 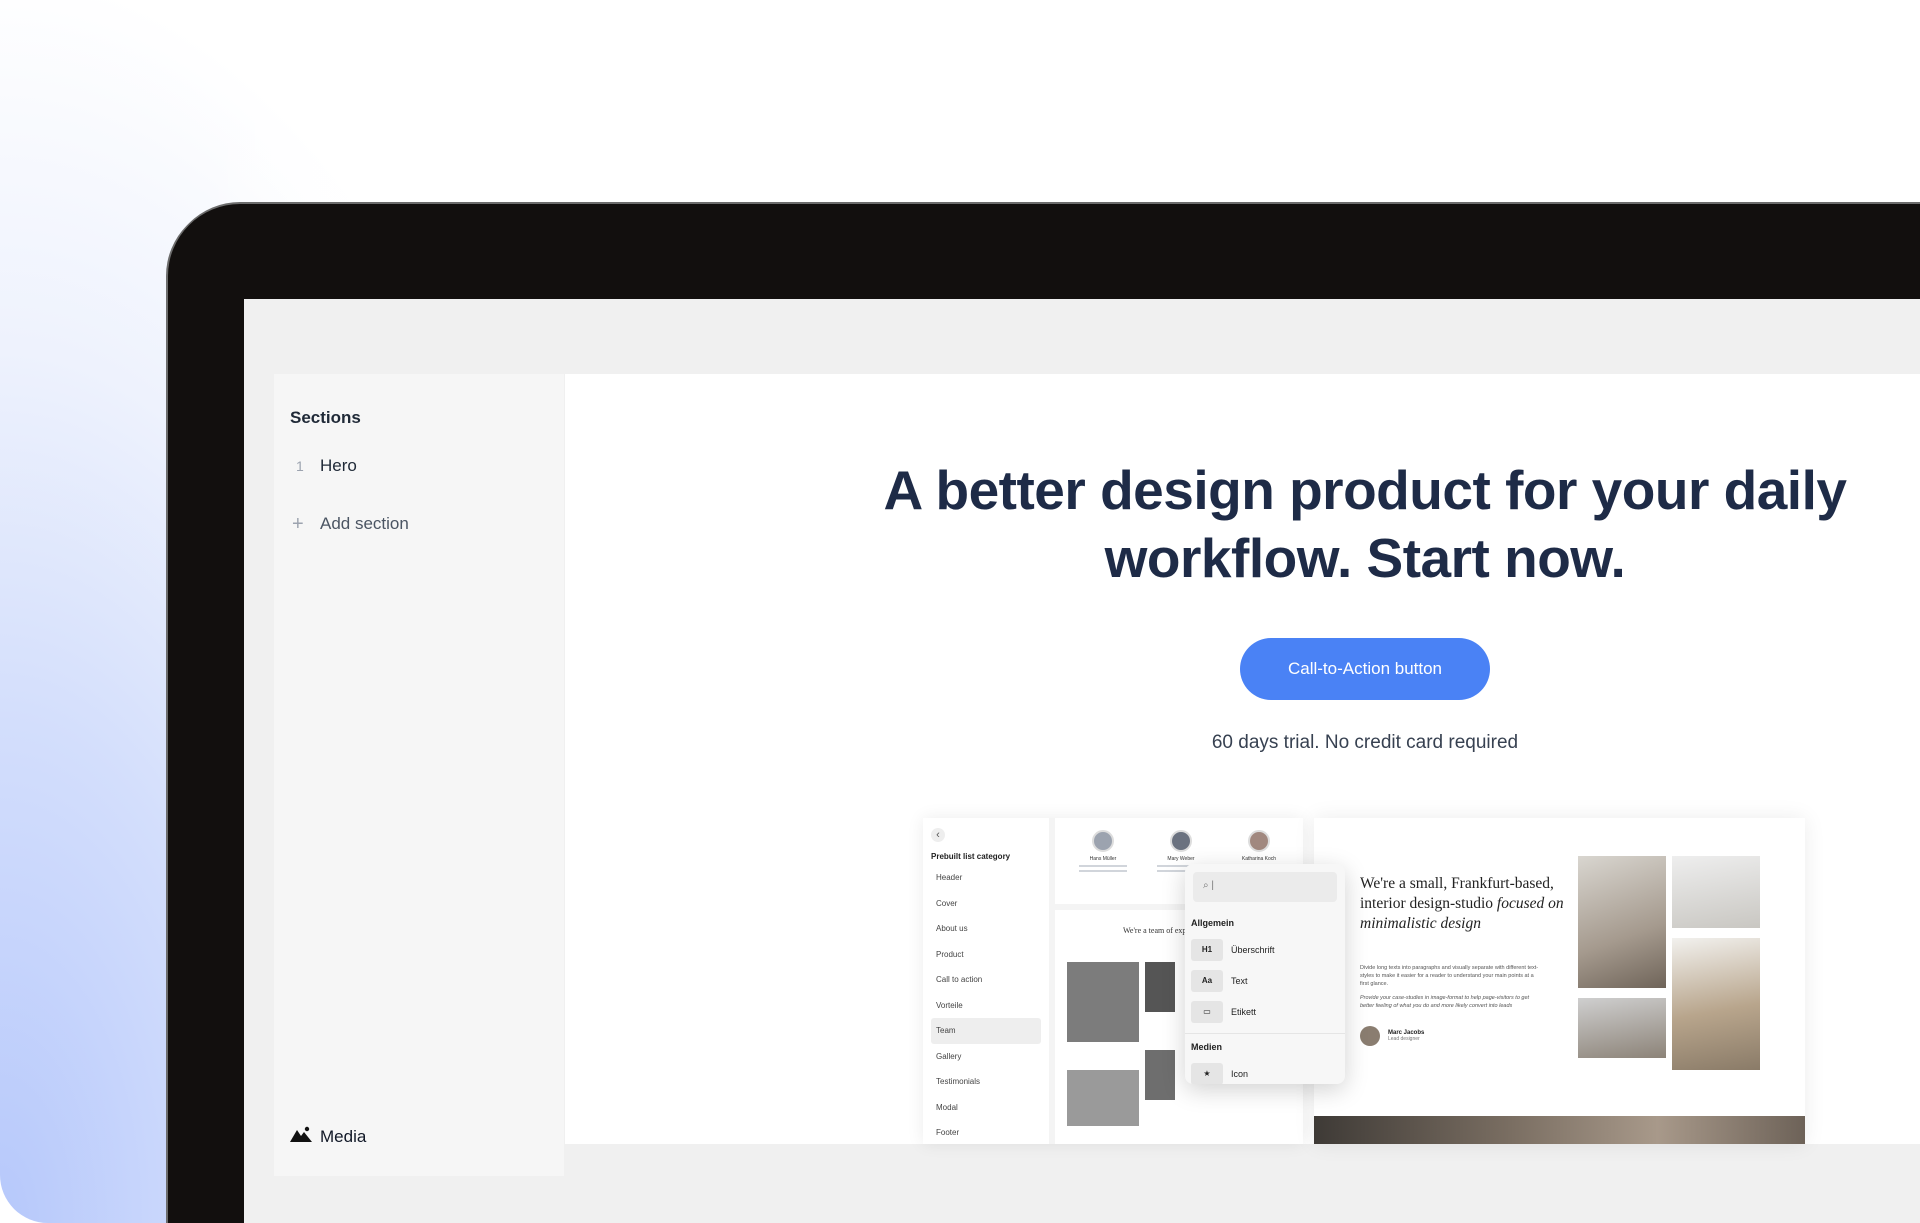 I want to click on list-item: Product, so click(x=950, y=954).